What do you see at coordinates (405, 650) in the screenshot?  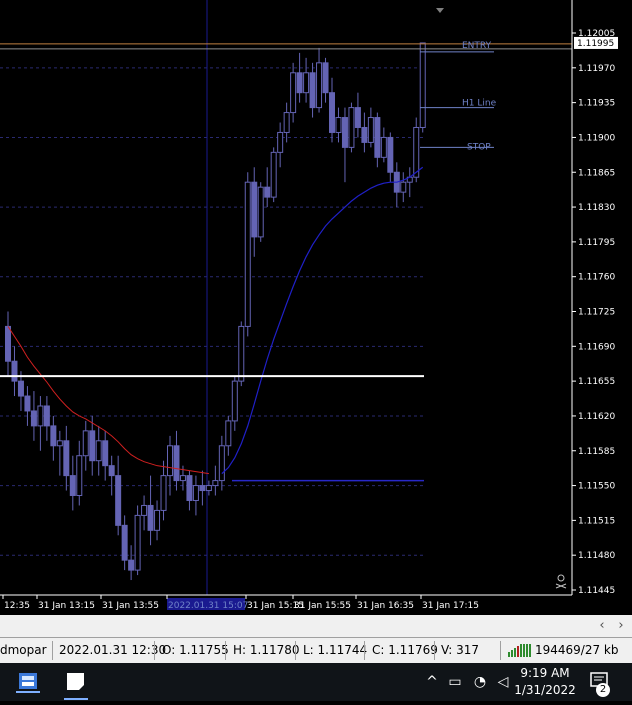 I see `status-close: C: 1.11769` at bounding box center [405, 650].